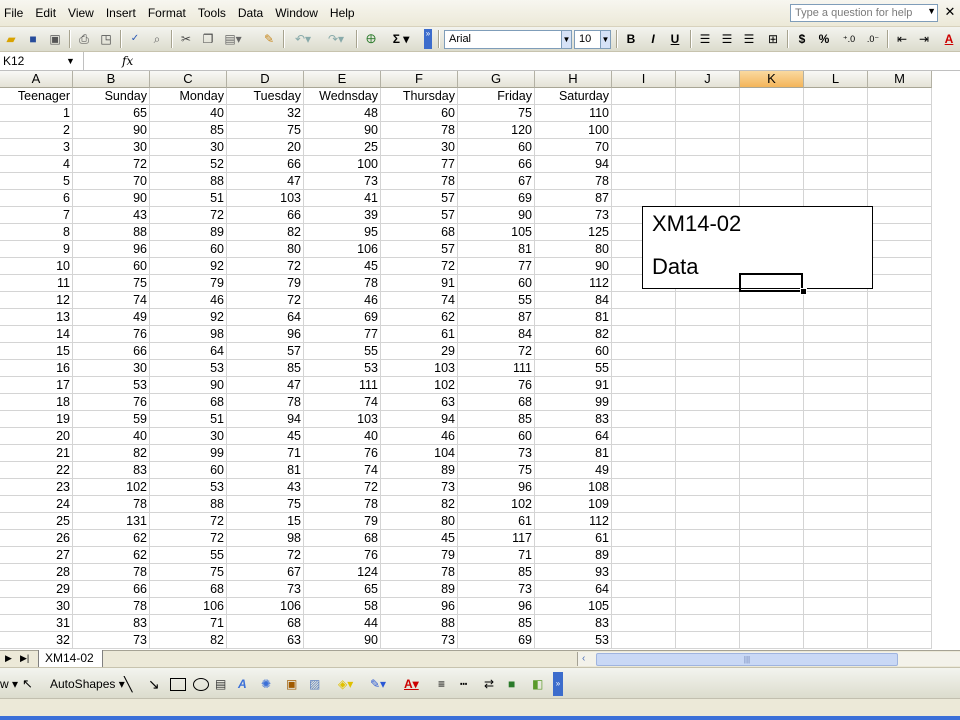 The width and height of the screenshot is (960, 720). What do you see at coordinates (342, 351) in the screenshot?
I see `data-cell: 55` at bounding box center [342, 351].